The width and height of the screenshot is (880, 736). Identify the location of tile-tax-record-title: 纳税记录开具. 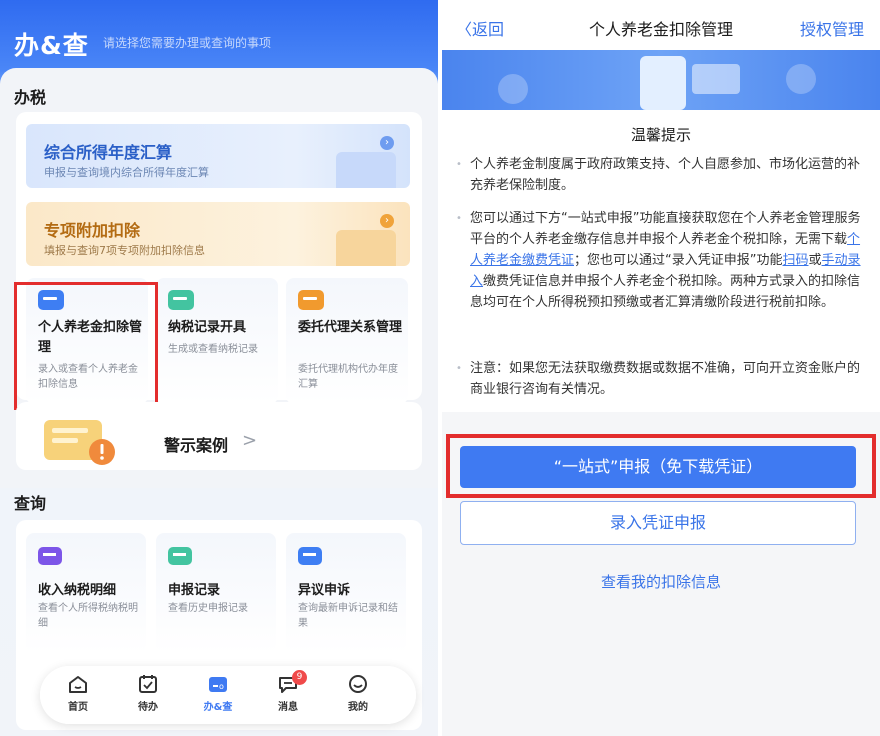
(207, 327).